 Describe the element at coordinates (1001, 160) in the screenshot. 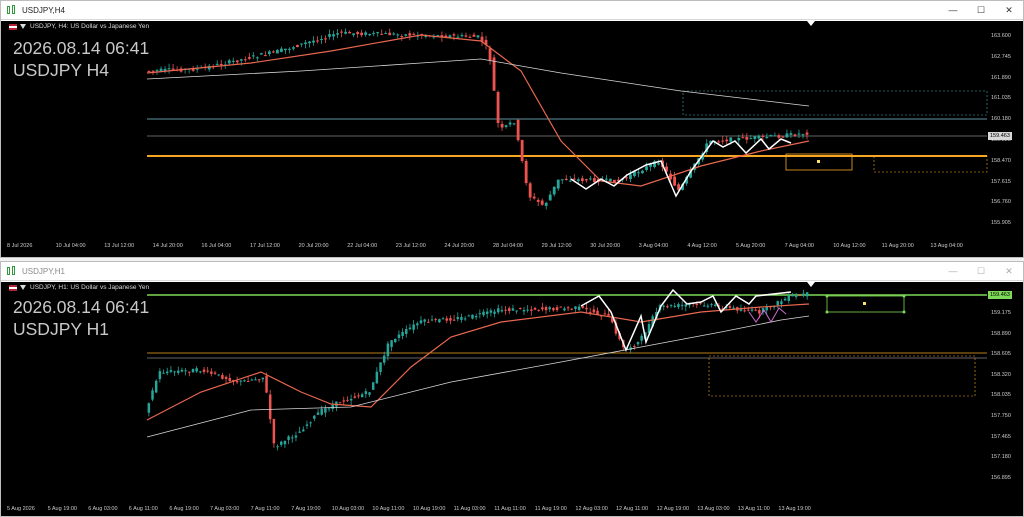

I see `price-axis-label: 158.470` at that location.